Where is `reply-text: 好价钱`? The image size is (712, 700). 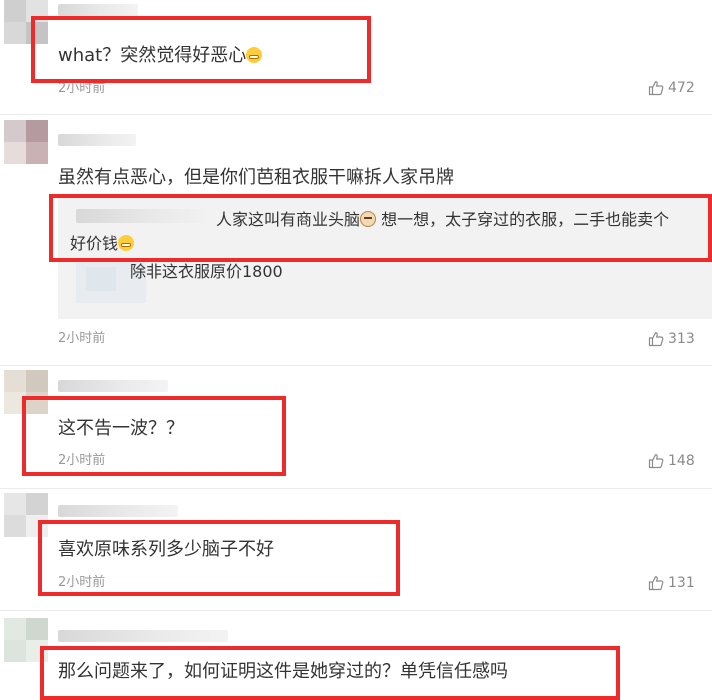 reply-text: 好价钱 is located at coordinates (94, 243).